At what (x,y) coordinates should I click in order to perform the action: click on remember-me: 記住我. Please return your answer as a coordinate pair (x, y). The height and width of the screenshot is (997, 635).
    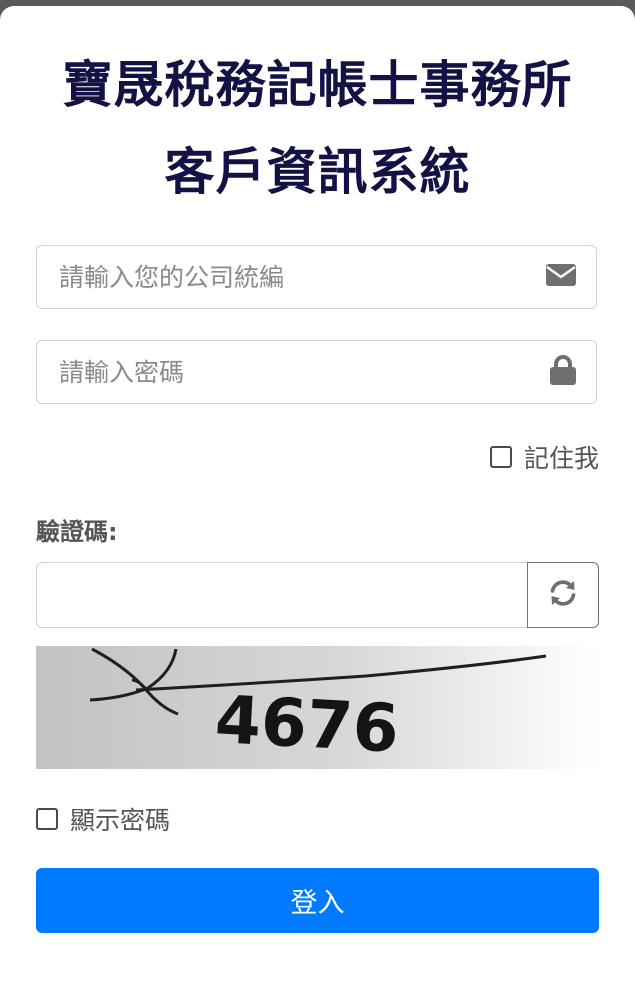
    Looking at the image, I should click on (544, 457).